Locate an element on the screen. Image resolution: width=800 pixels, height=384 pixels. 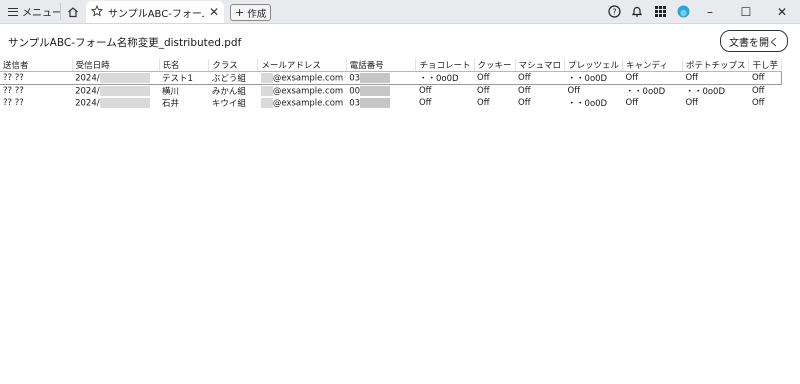
column-header: クラス is located at coordinates (233, 65).